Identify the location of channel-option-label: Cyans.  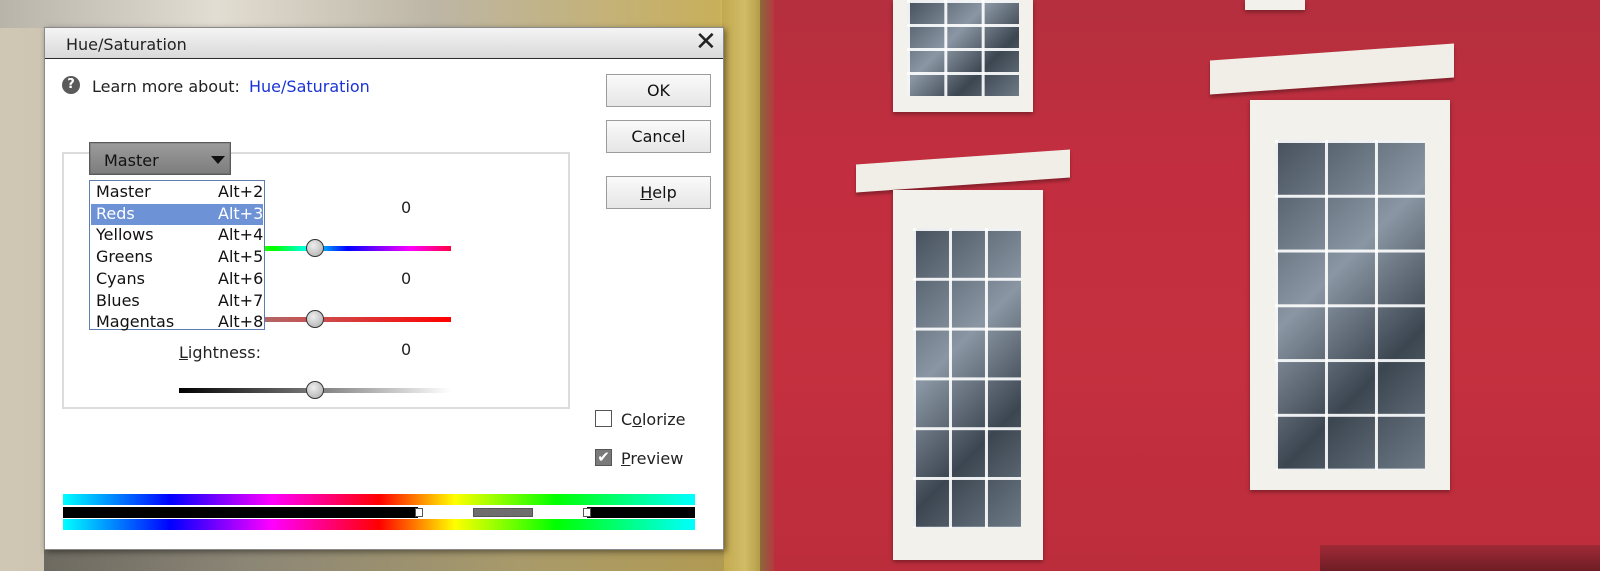
(120, 278).